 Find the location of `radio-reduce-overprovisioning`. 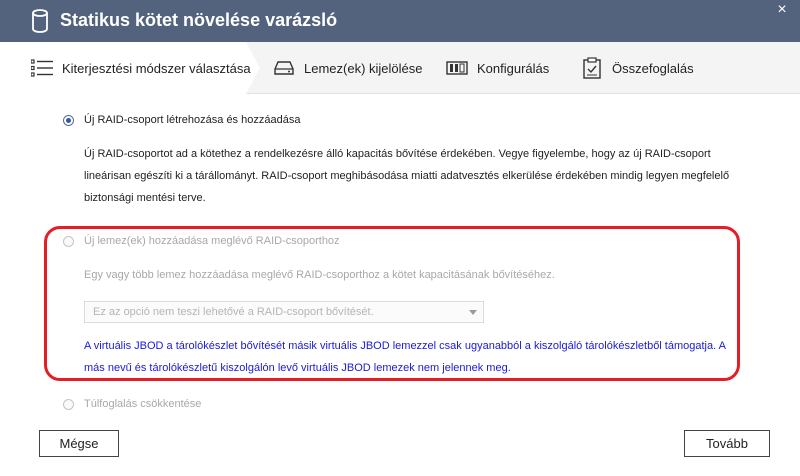

radio-reduce-overprovisioning is located at coordinates (68, 404).